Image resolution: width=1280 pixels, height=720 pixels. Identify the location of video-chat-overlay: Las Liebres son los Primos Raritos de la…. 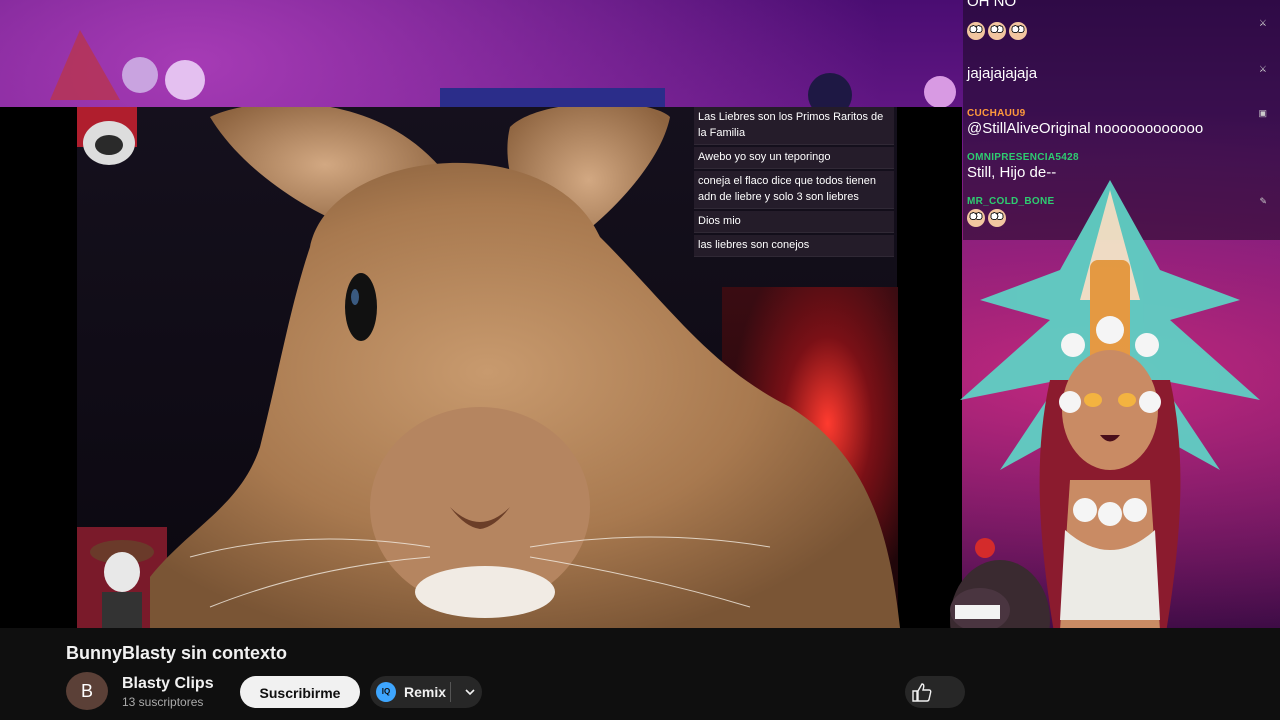
(794, 183).